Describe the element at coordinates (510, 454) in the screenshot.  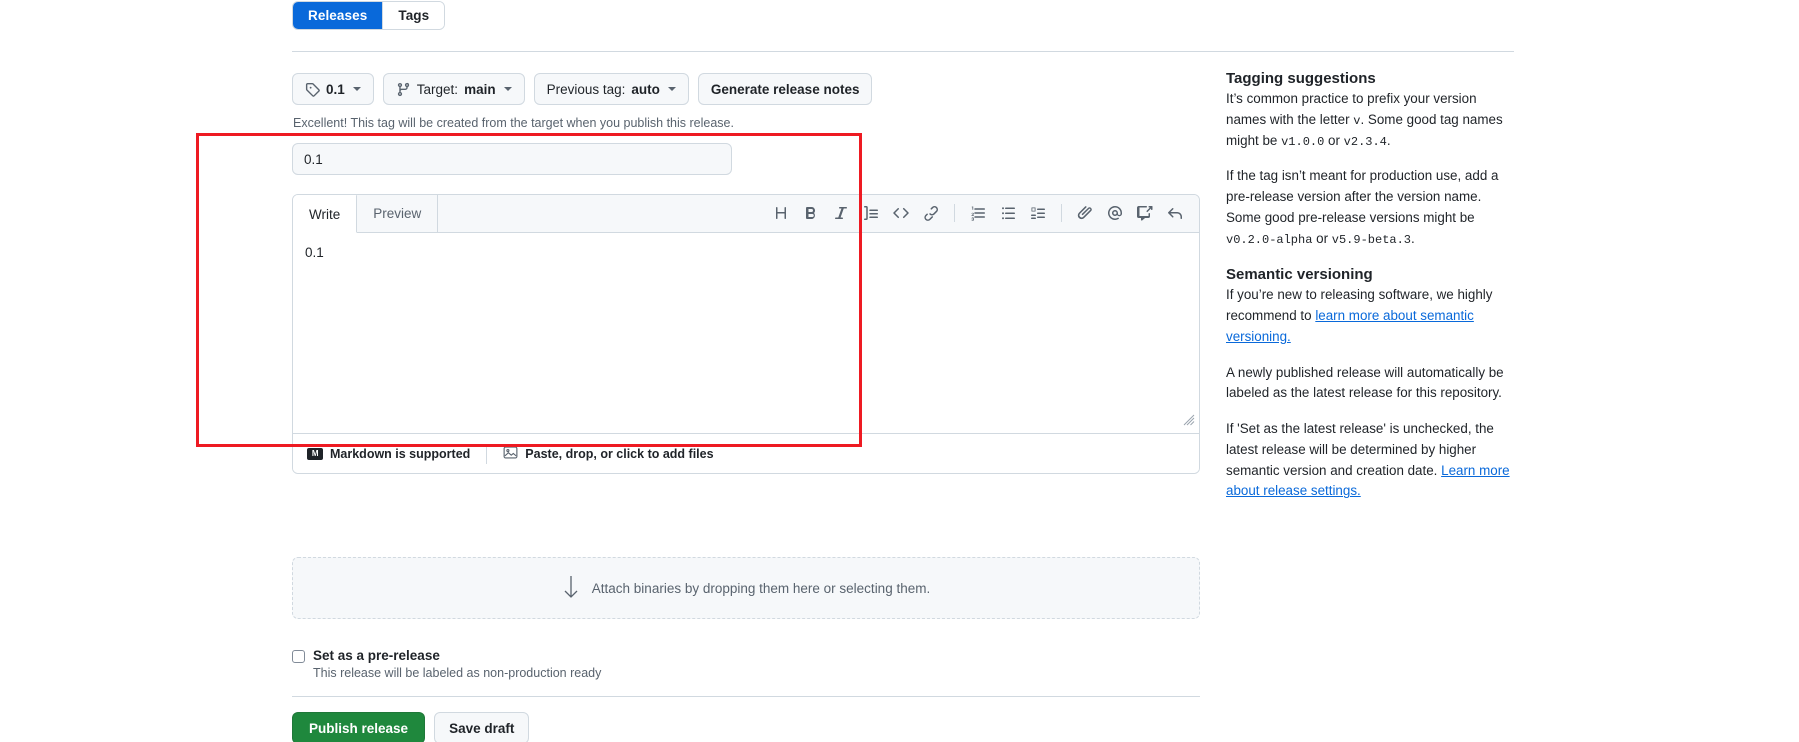
I see `image-icon` at that location.